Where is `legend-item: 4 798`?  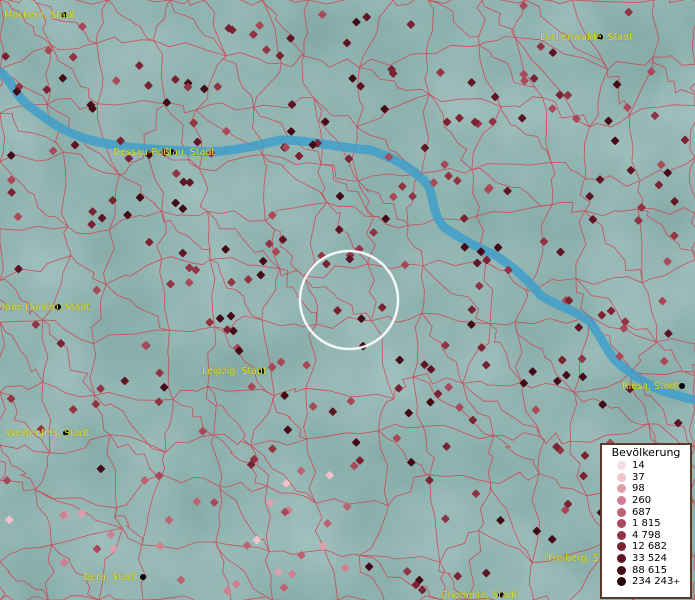 legend-item: 4 798 is located at coordinates (646, 536).